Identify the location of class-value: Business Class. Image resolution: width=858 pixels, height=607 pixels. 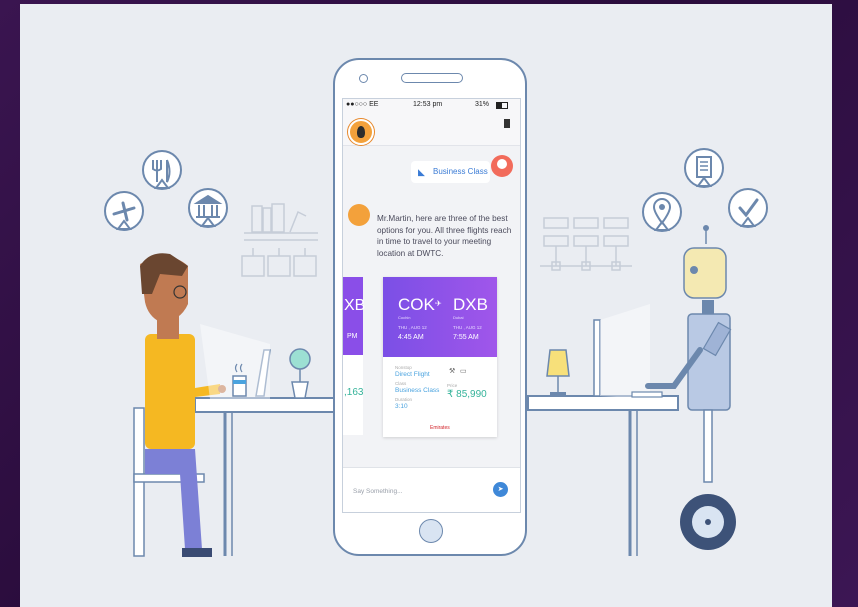
(417, 390).